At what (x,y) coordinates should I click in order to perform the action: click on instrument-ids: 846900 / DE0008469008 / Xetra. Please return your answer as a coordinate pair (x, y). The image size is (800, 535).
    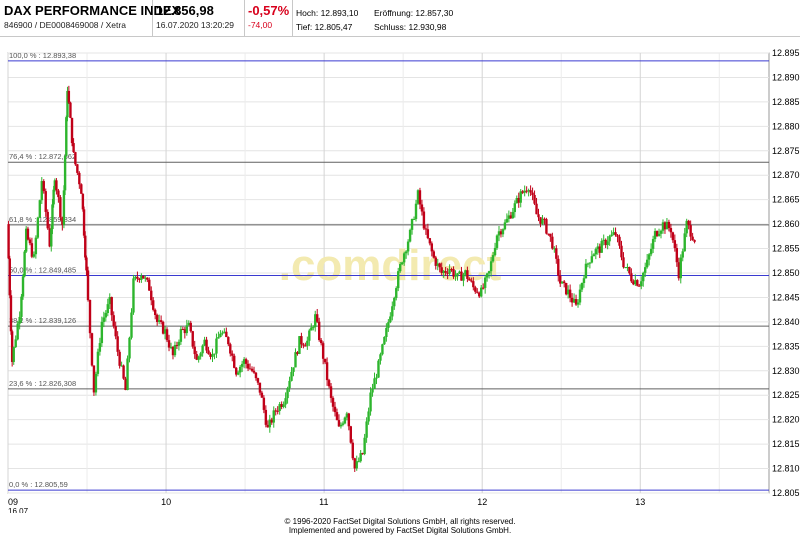
    Looking at the image, I should click on (65, 25).